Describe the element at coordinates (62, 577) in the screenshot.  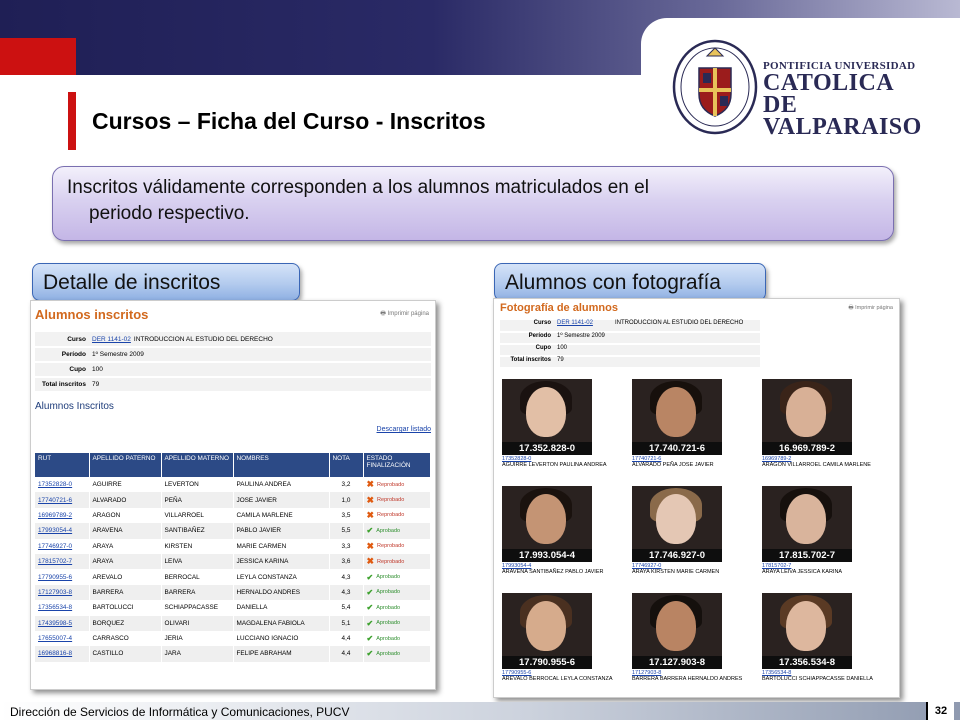
I see `rut-link: 17790955-6` at that location.